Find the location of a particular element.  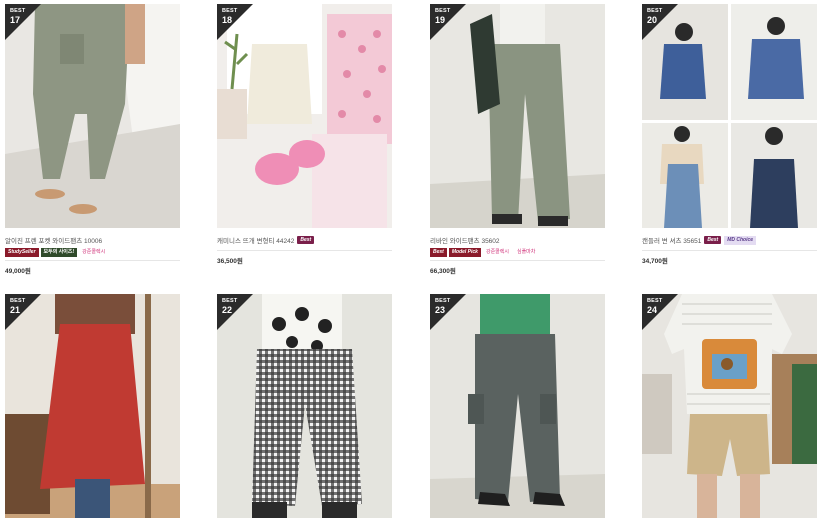

rank-number: 21 is located at coordinates (15, 310).